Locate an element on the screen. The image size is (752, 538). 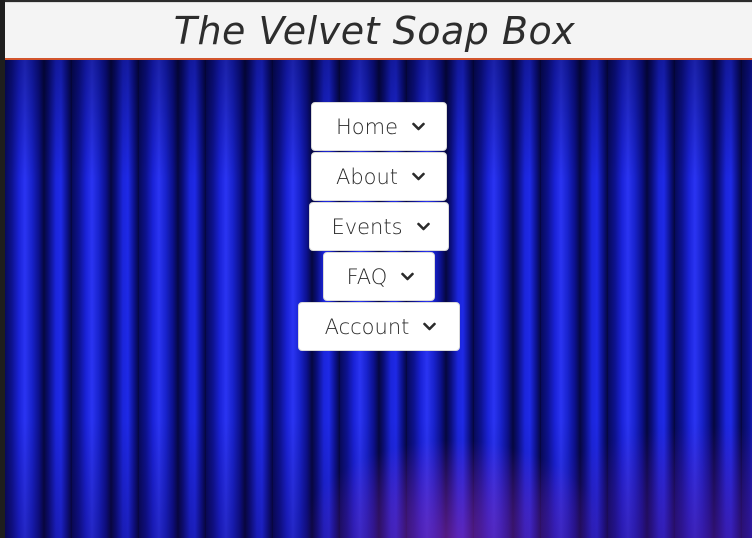
nav-item-account: Account is located at coordinates (378, 326).